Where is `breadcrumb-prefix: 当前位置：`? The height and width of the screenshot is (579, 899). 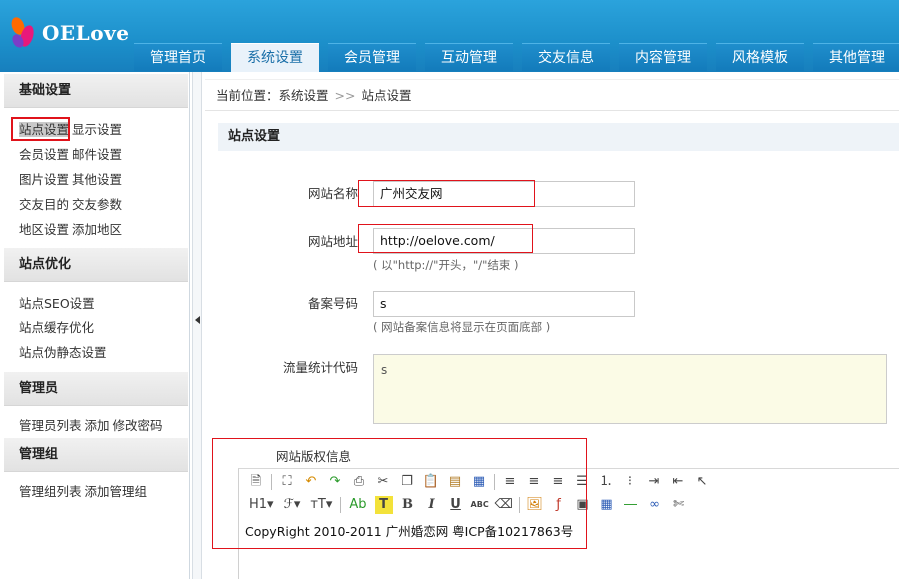
breadcrumb-prefix: 当前位置： is located at coordinates (247, 95).